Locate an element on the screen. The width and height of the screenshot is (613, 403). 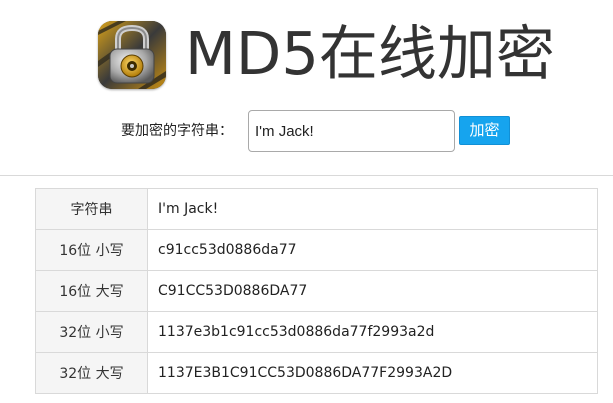
encrypt-button: 加密 is located at coordinates (484, 130).